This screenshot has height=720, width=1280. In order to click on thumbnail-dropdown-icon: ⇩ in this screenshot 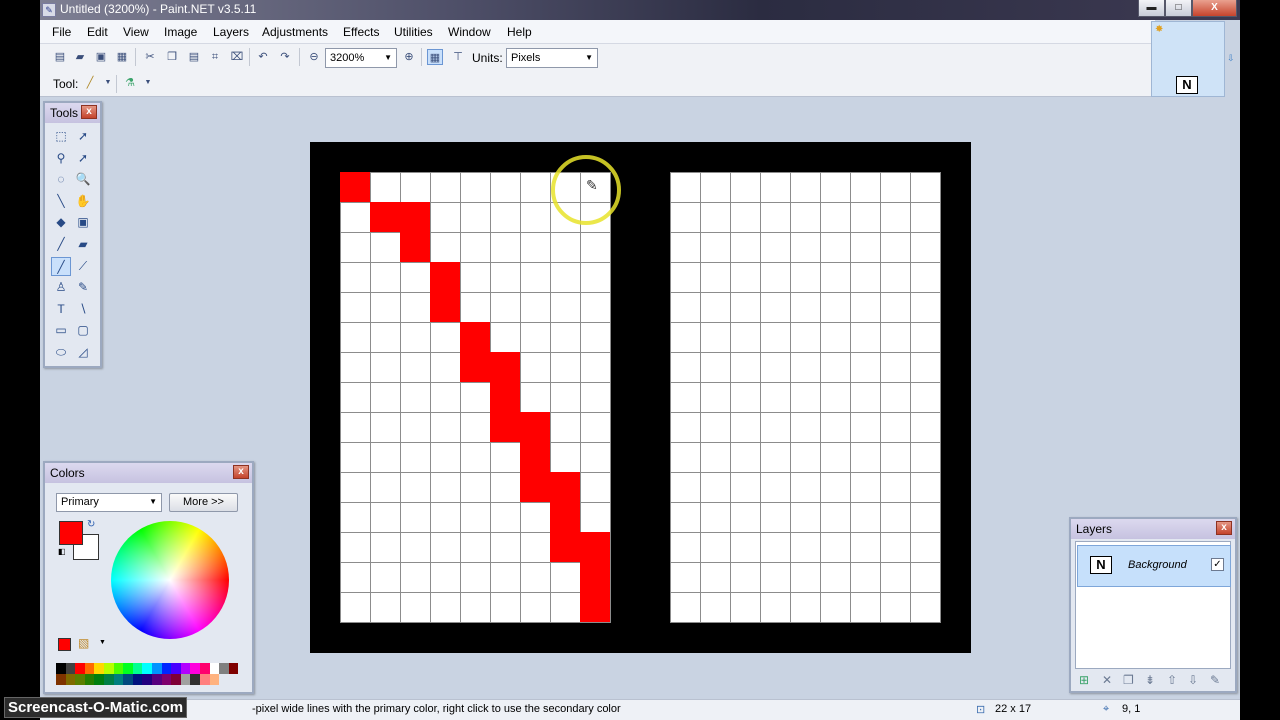, I will do `click(1231, 58)`.